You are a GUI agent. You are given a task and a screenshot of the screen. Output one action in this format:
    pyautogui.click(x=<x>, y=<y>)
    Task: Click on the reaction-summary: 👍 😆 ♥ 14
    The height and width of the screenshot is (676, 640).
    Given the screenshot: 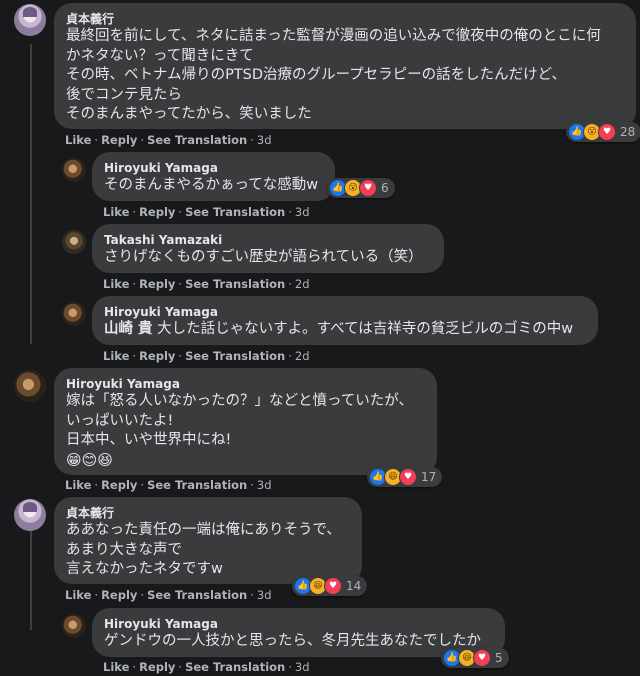 What is the action you would take?
    pyautogui.click(x=330, y=586)
    